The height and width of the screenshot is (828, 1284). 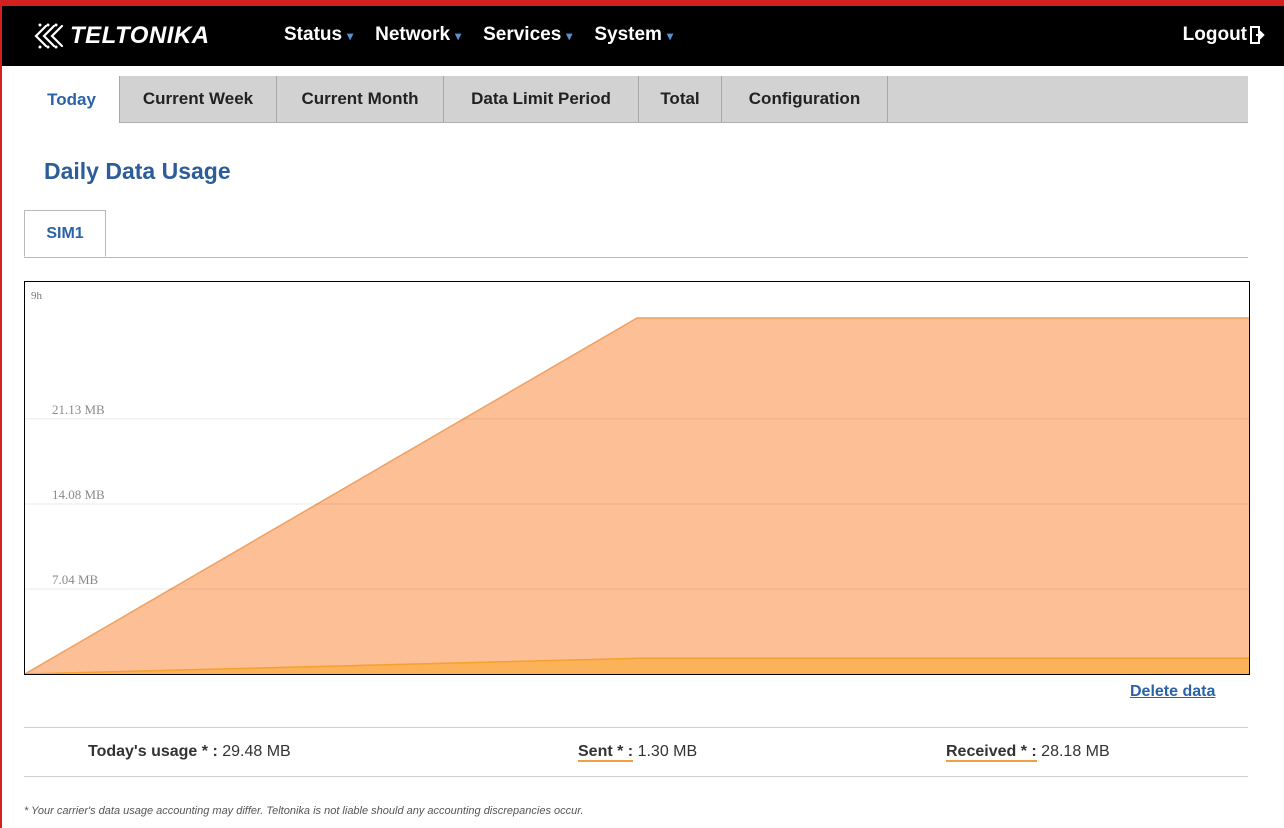 What do you see at coordinates (1257, 35) in the screenshot?
I see `logout-icon` at bounding box center [1257, 35].